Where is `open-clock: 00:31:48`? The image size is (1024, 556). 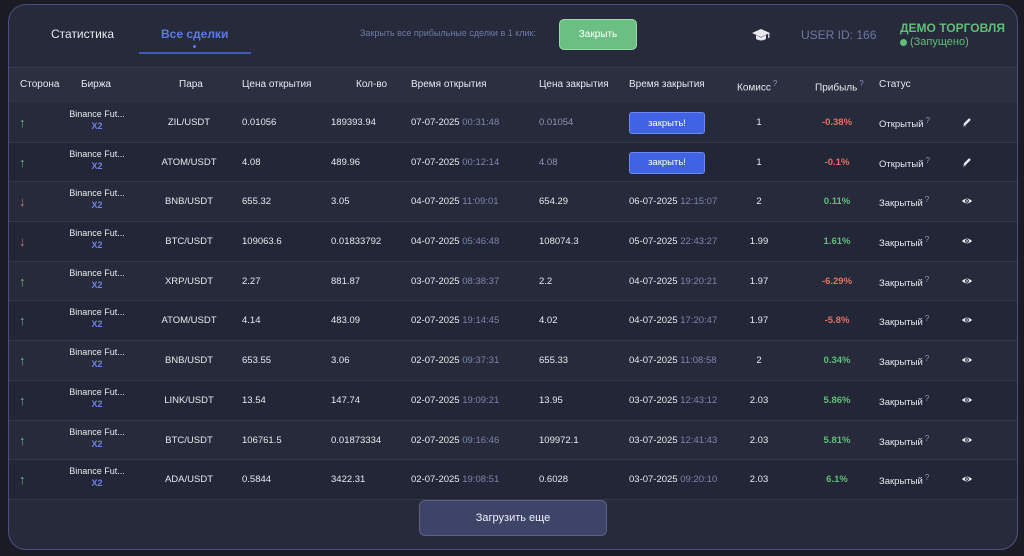
open-clock: 00:31:48 is located at coordinates (481, 122).